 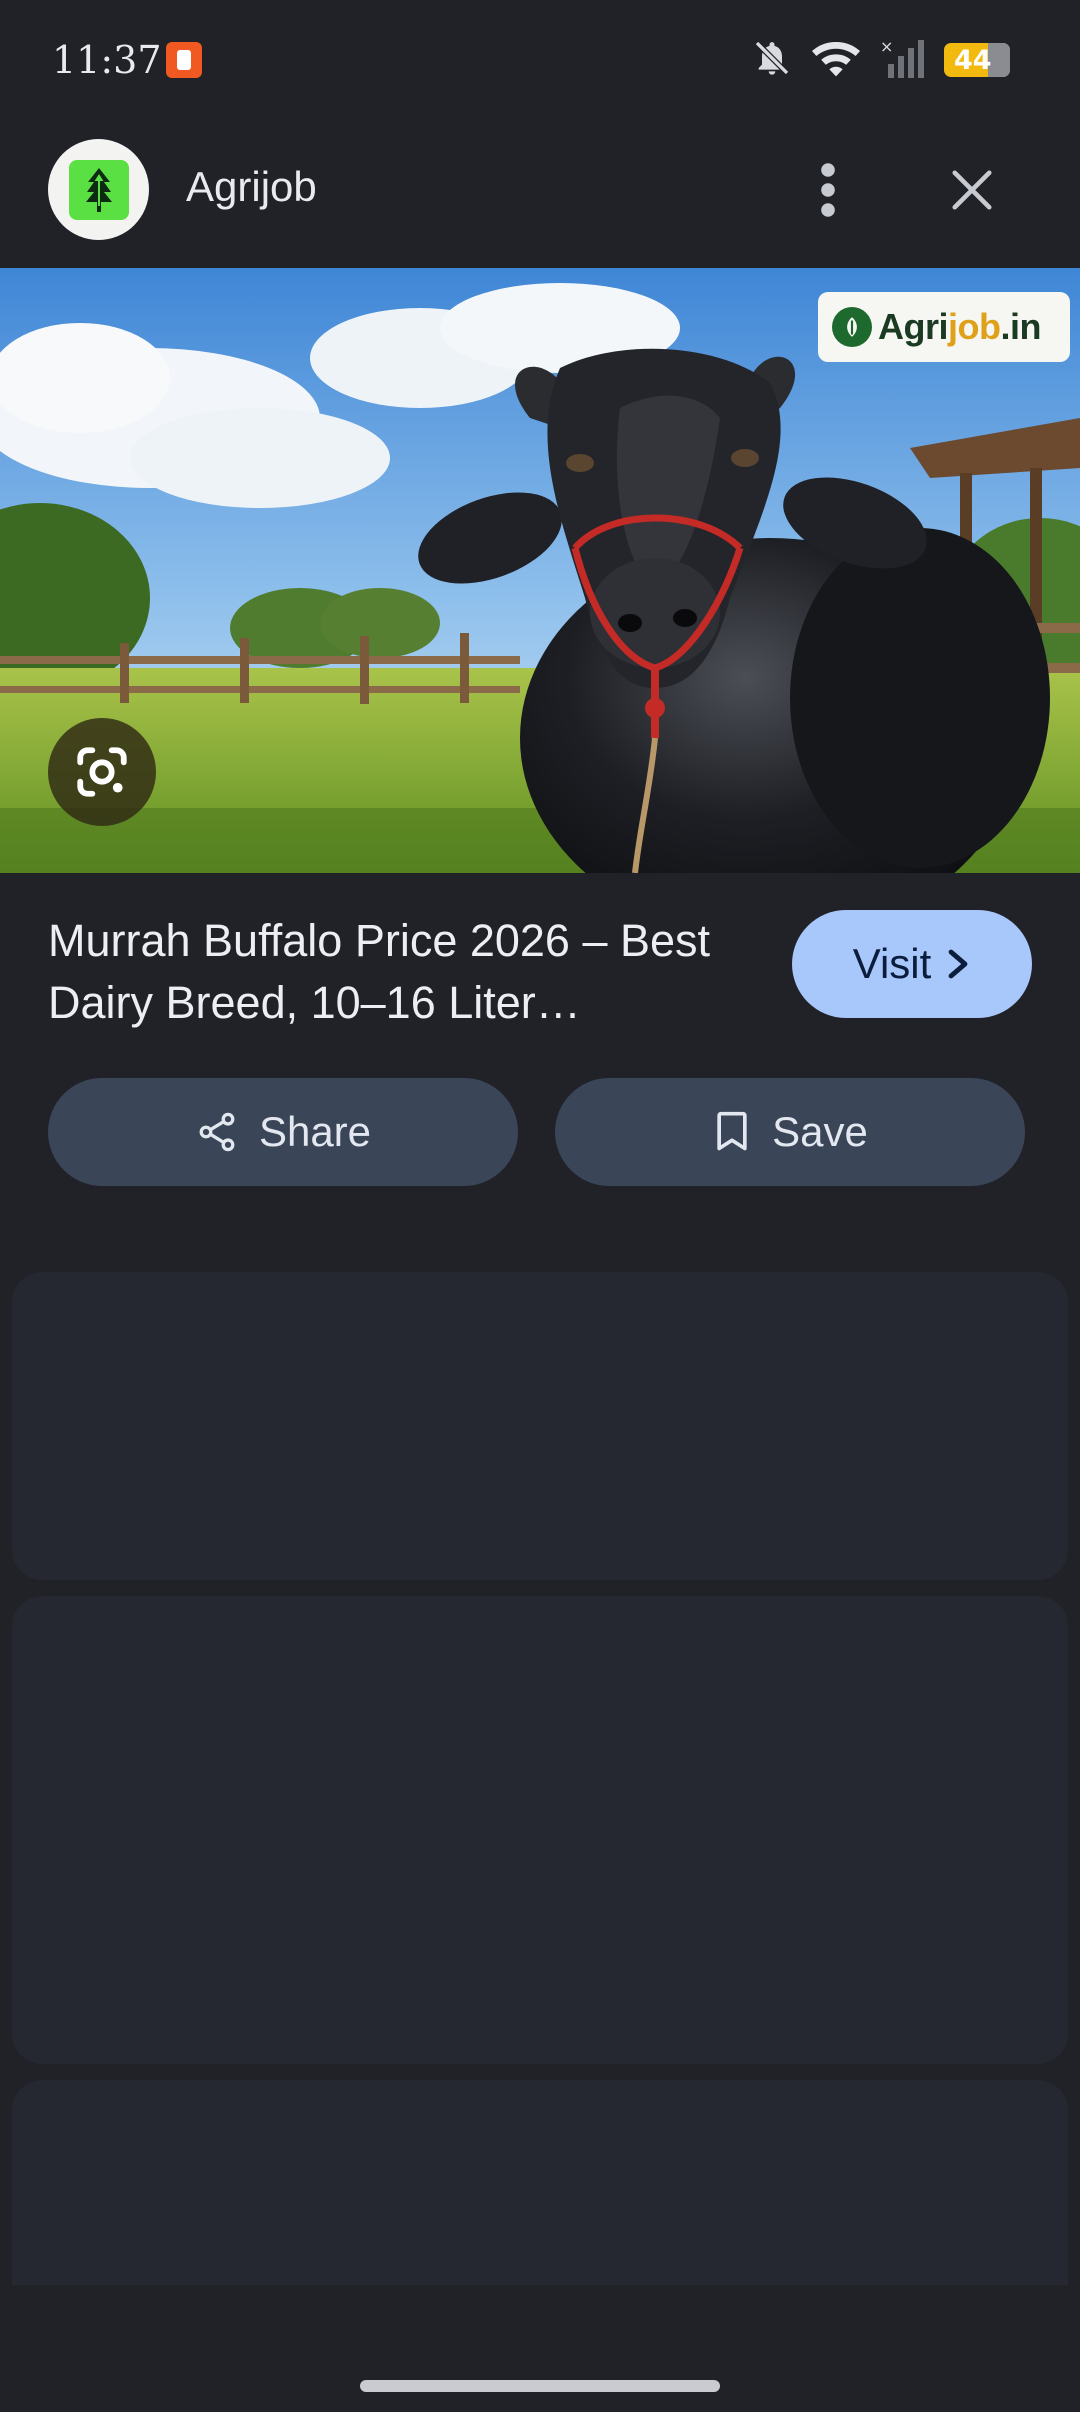 I want to click on site-name: Agrijob, so click(x=251, y=186).